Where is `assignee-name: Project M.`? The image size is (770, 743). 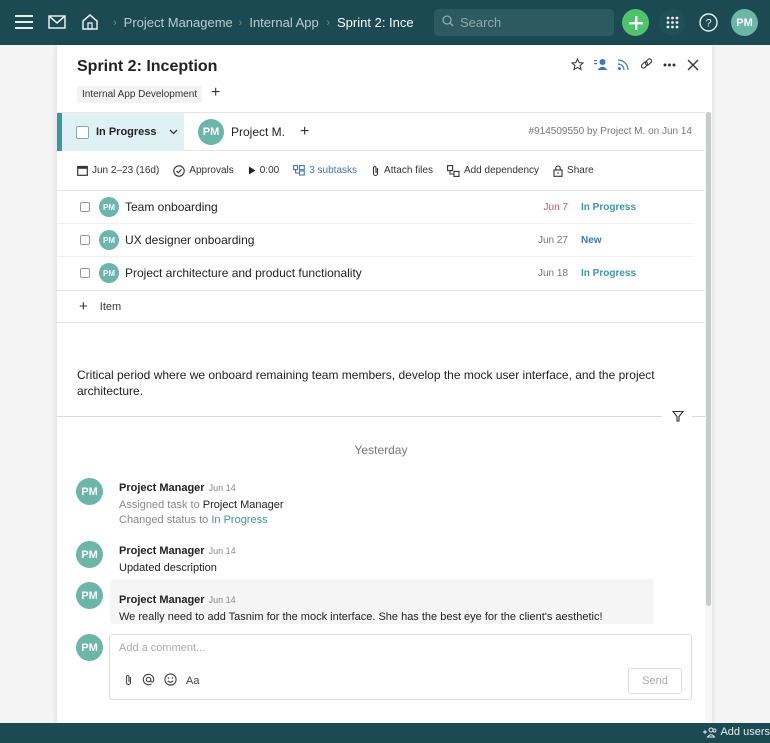
assignee-name: Project M. is located at coordinates (258, 132).